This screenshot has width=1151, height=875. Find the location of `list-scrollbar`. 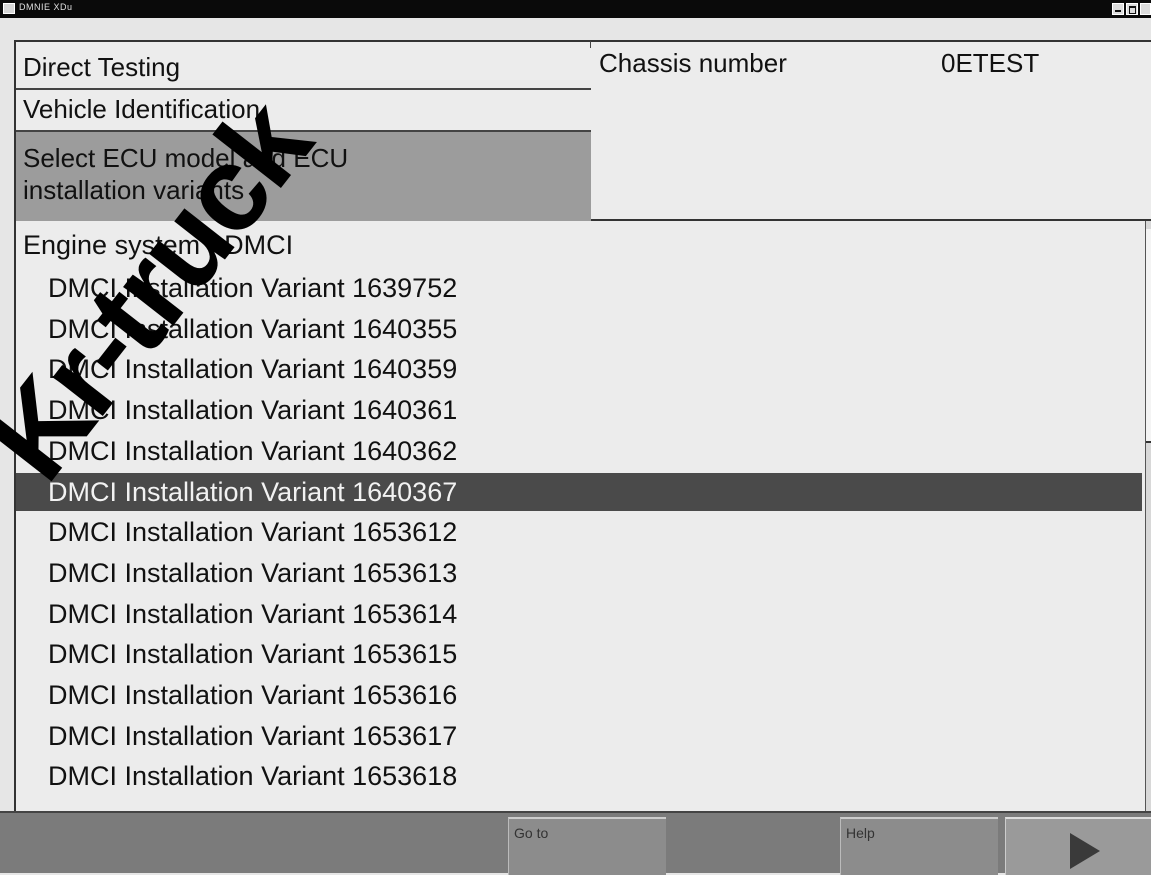

list-scrollbar is located at coordinates (1148, 516).